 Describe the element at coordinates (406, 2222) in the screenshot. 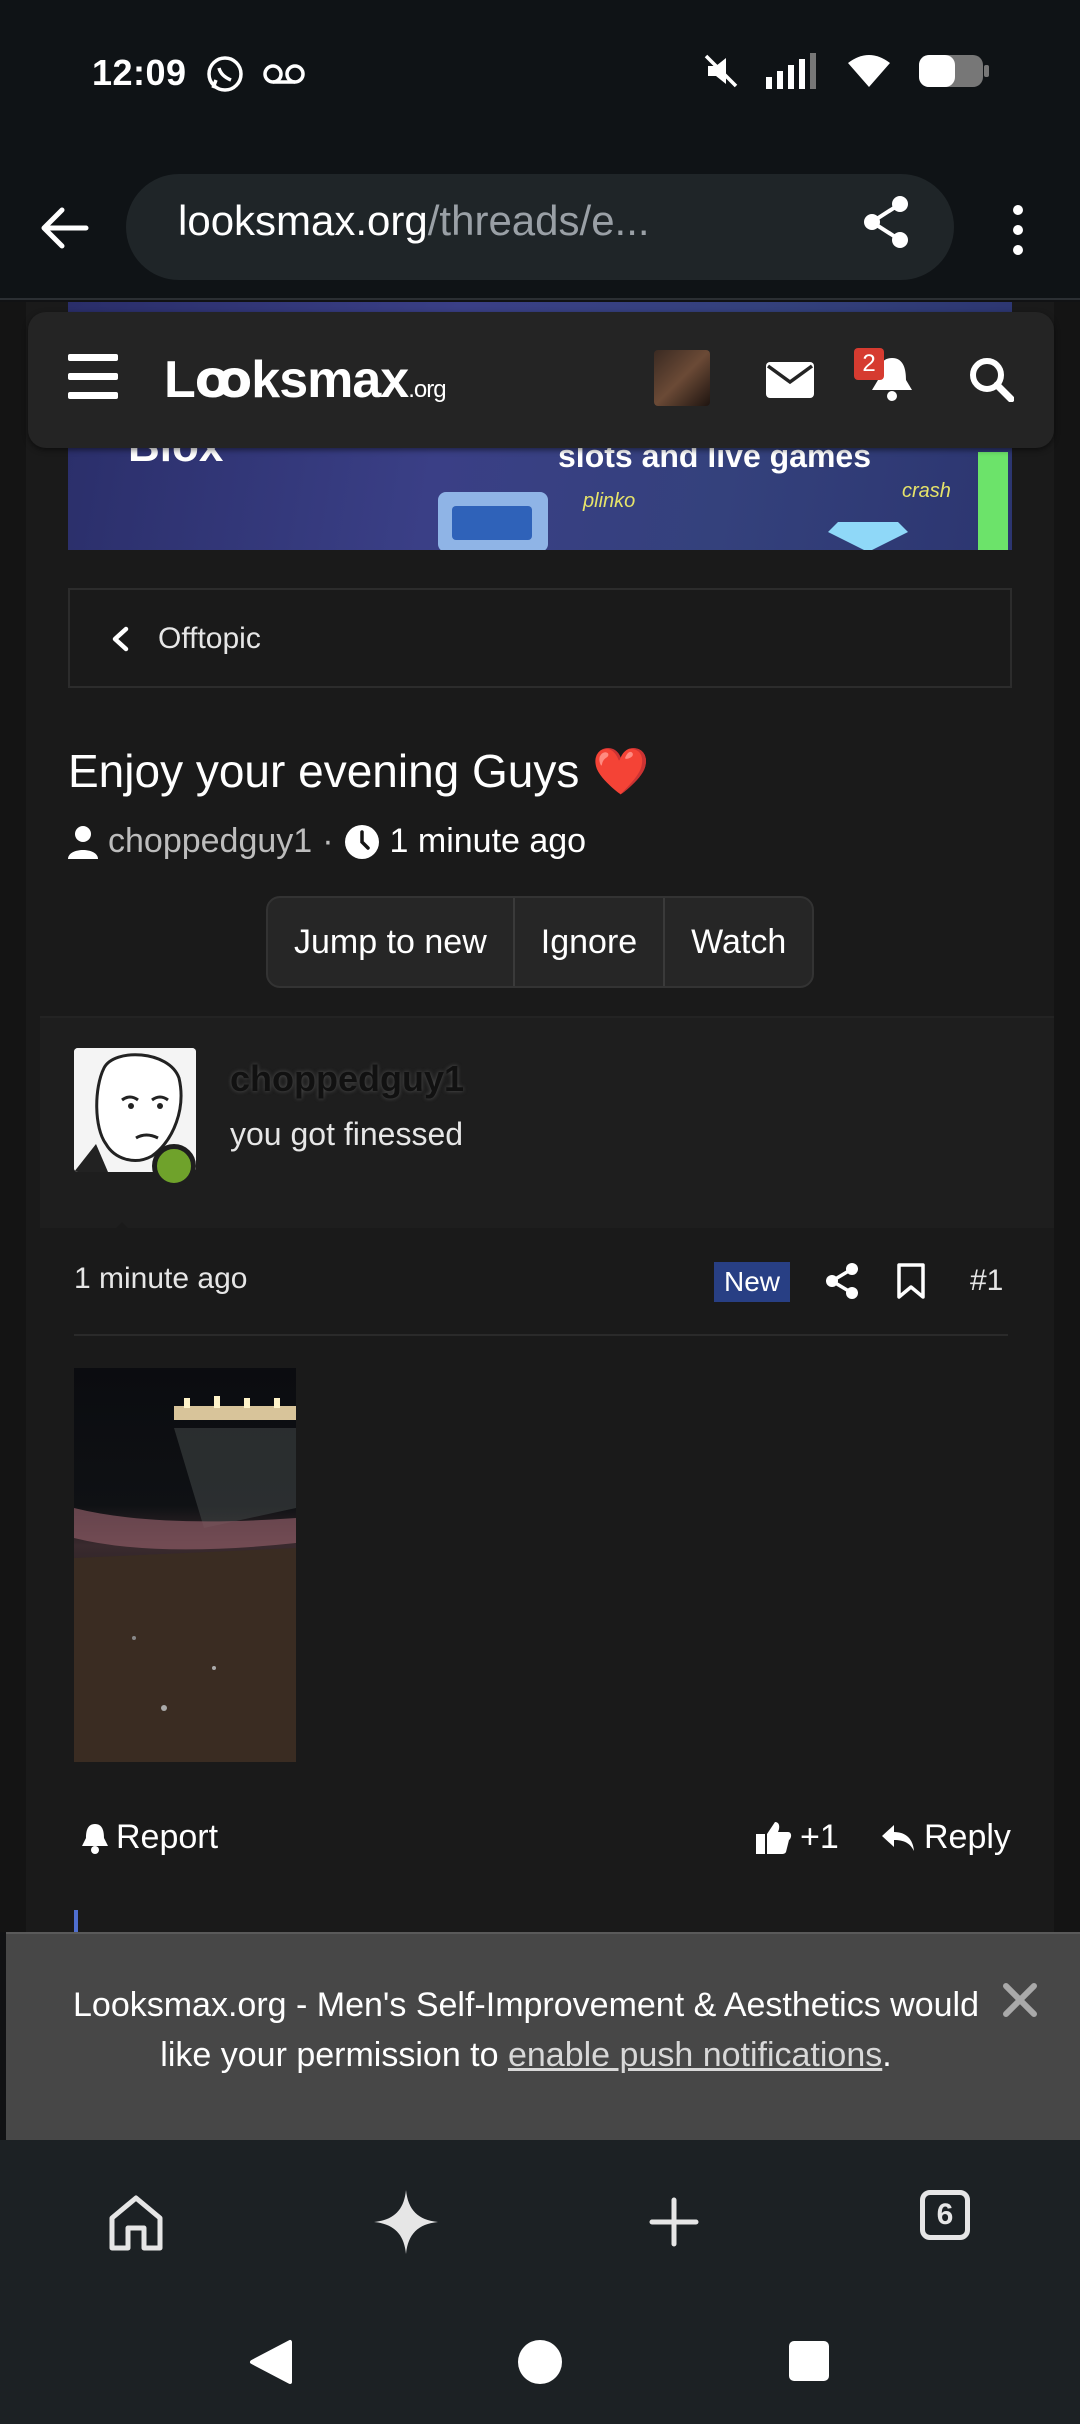

I see `sparkle-icon` at that location.